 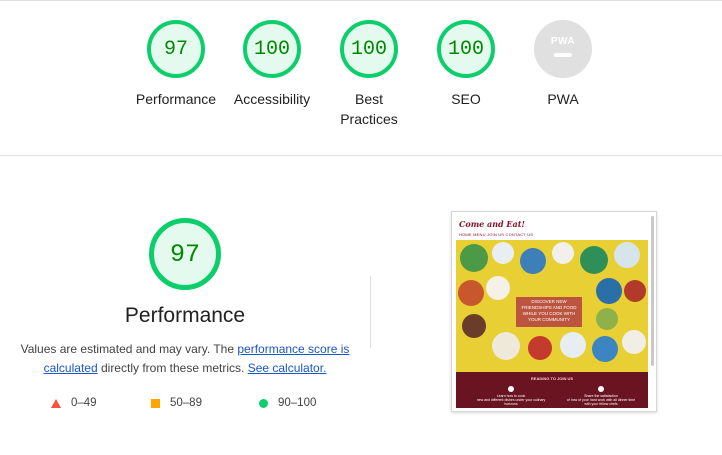 I want to click on vertical-separator, so click(x=370, y=312).